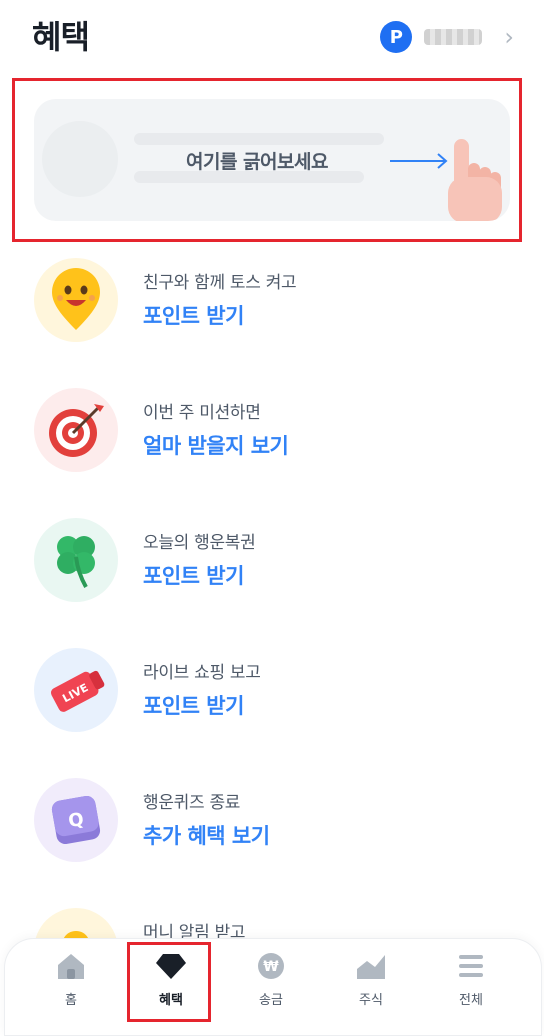  Describe the element at coordinates (475, 180) in the screenshot. I see `pointing-hand-icon` at that location.